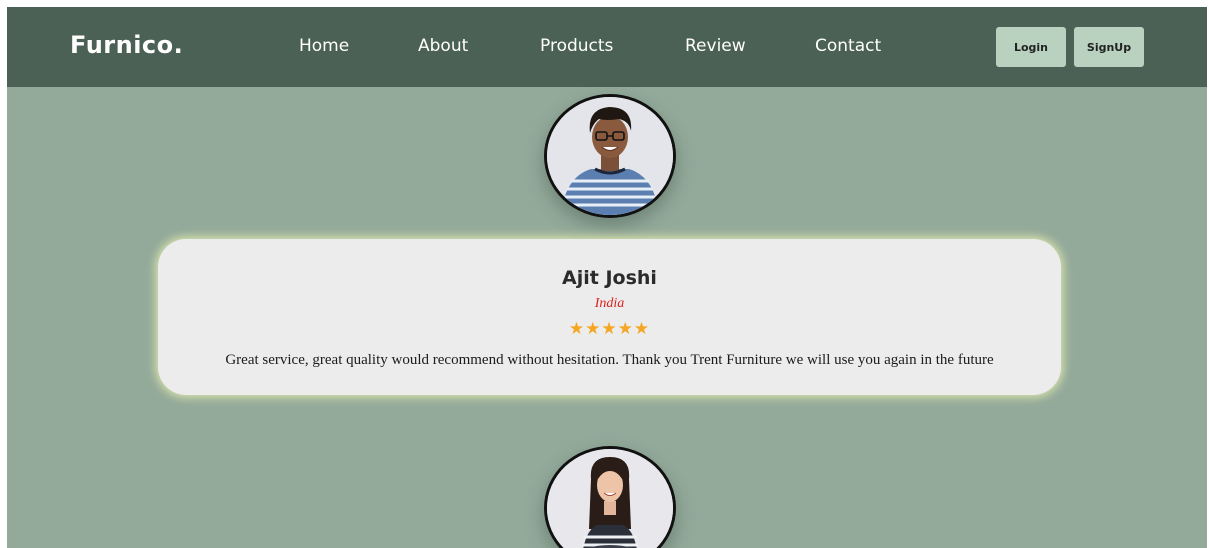  I want to click on reviewer-avatar, so click(610, 156).